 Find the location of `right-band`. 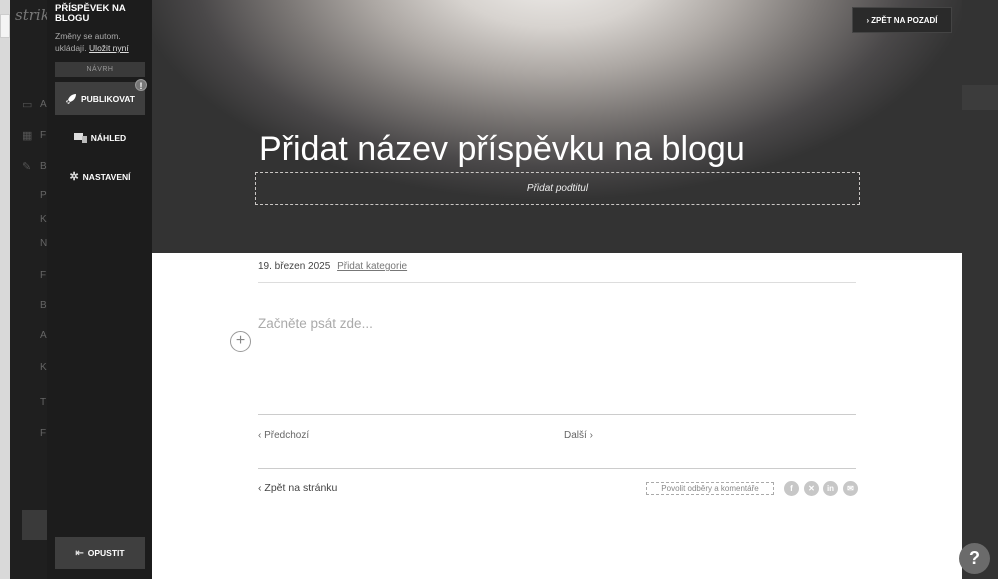

right-band is located at coordinates (980, 97).